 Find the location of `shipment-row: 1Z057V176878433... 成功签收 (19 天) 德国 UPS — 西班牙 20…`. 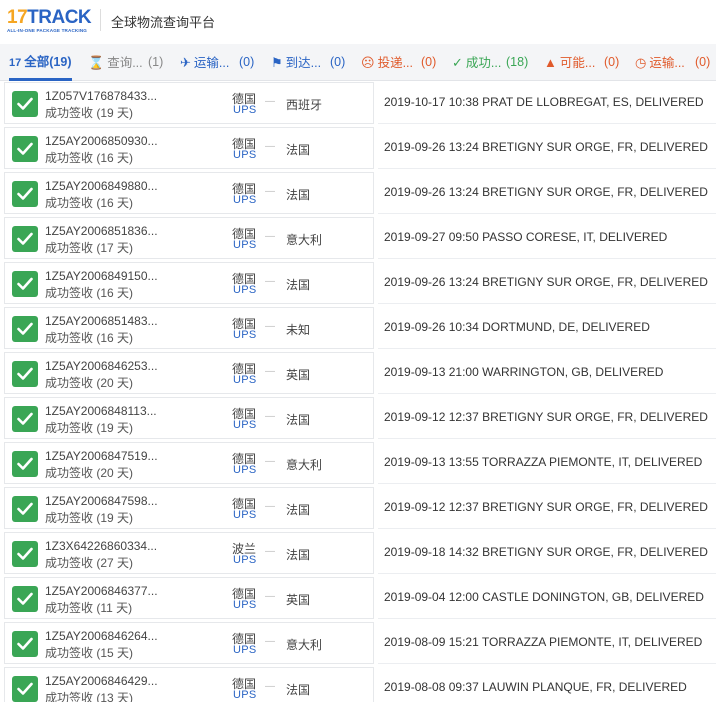

shipment-row: 1Z057V176878433... 成功签收 (19 天) 德国 UPS — 西班牙 20… is located at coordinates (358, 104).